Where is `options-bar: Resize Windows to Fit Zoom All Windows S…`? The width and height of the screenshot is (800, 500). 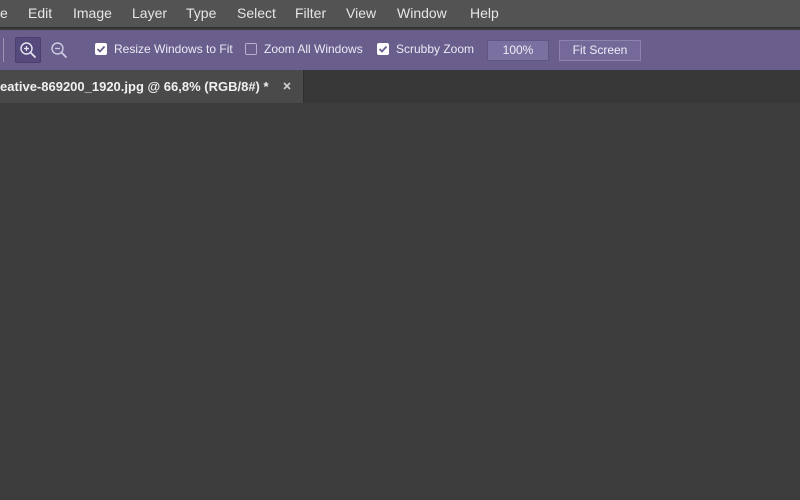 options-bar: Resize Windows to Fit Zoom All Windows S… is located at coordinates (400, 50).